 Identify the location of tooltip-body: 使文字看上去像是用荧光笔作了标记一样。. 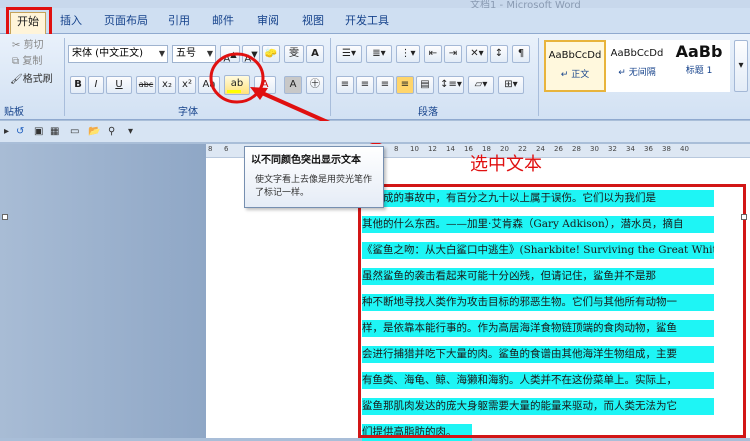
(314, 186).